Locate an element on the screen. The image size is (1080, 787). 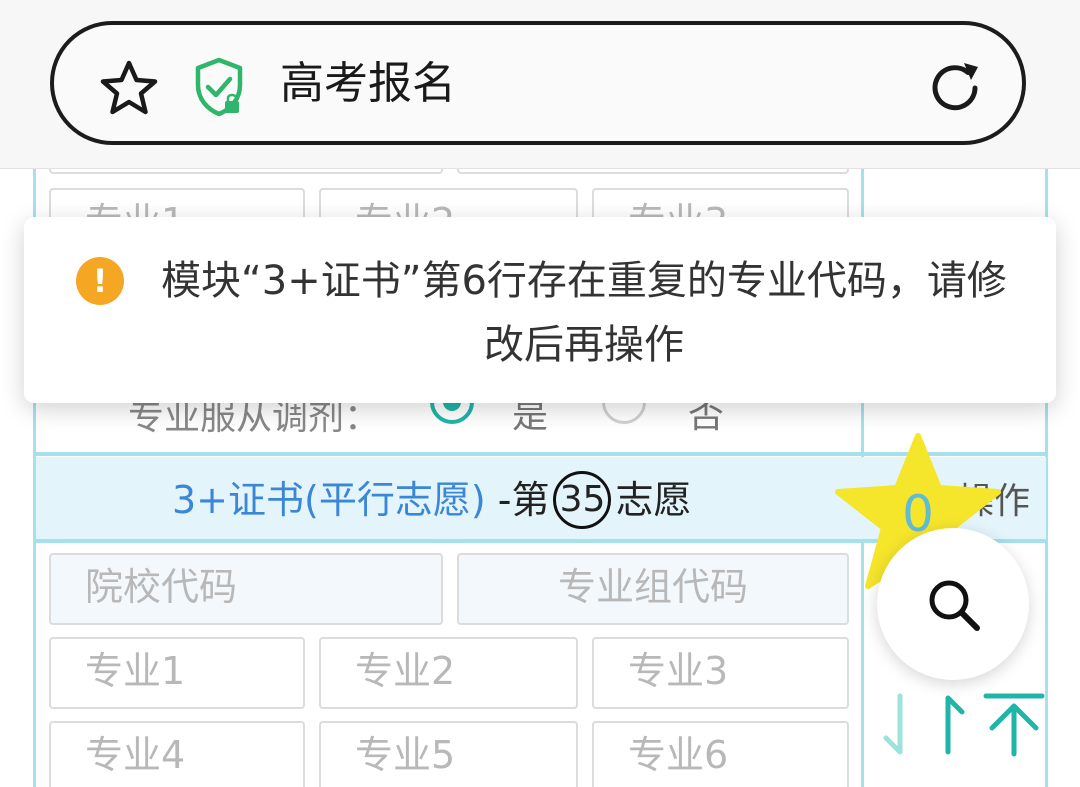
group-code-input: 专业组代码 is located at coordinates (653, 589).